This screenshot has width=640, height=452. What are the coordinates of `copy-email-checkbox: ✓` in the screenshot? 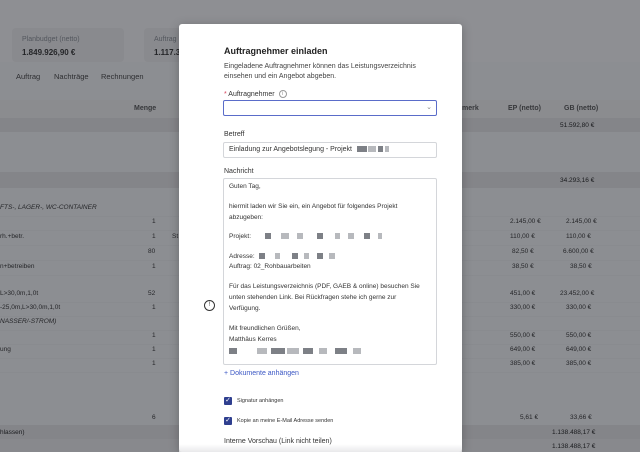 It's located at (228, 421).